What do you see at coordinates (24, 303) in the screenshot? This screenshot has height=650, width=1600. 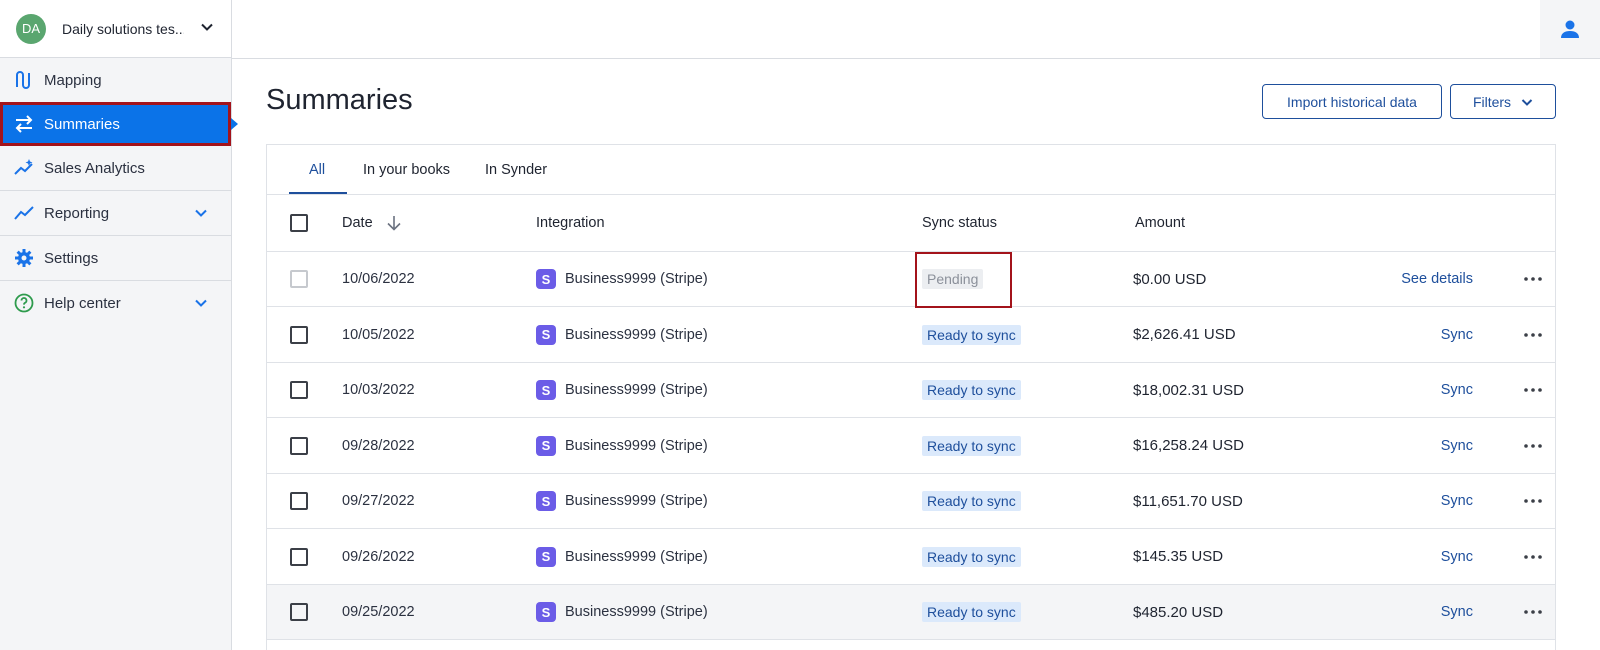 I see `help-circle-icon` at bounding box center [24, 303].